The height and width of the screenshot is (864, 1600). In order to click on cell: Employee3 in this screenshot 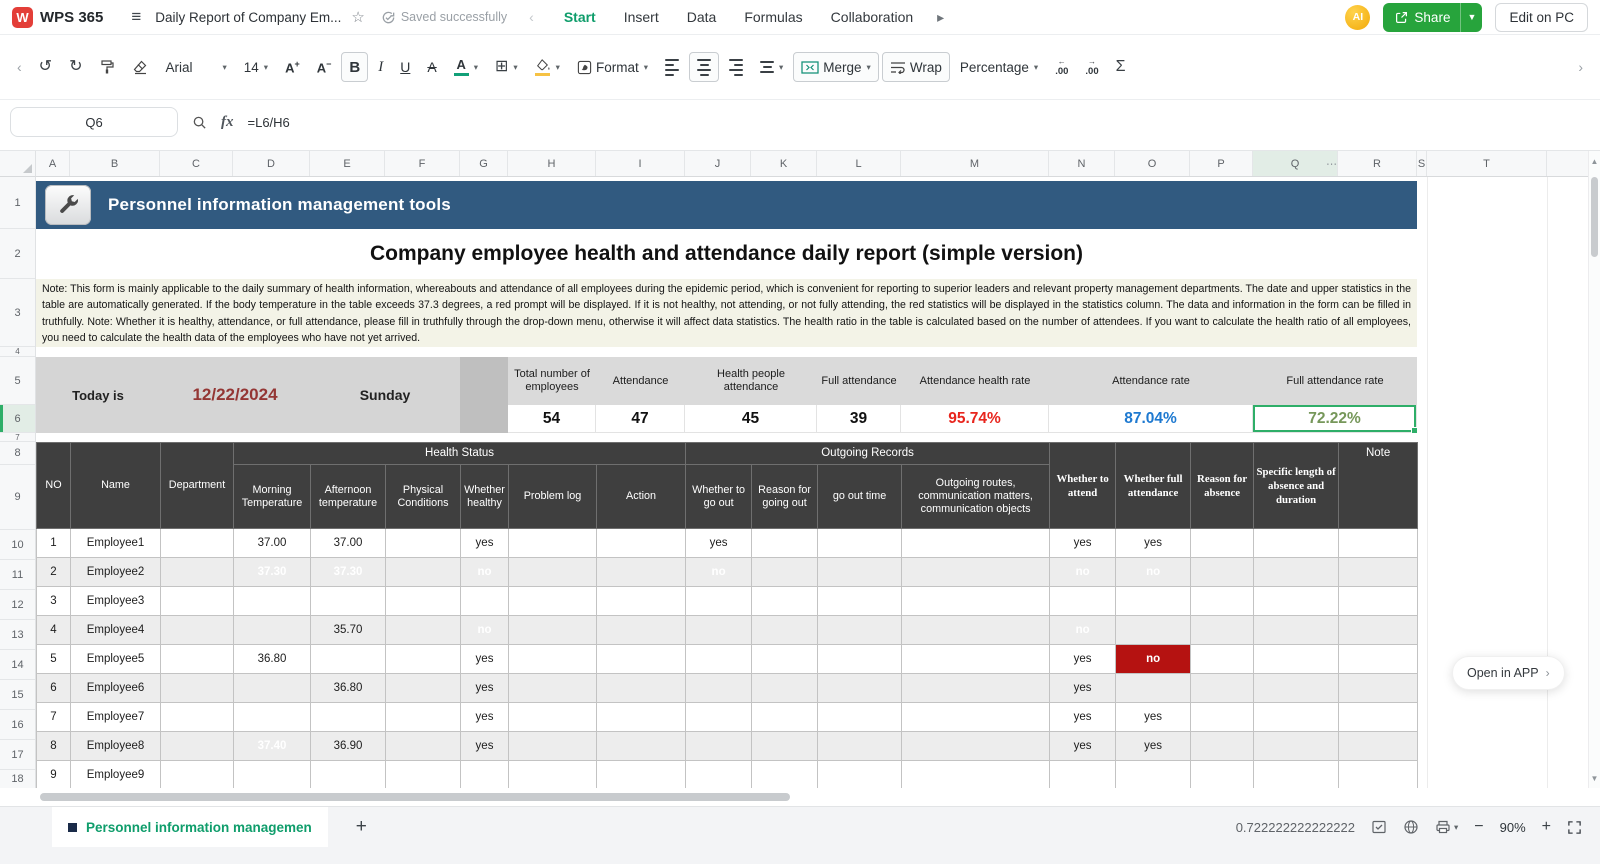, I will do `click(115, 601)`.